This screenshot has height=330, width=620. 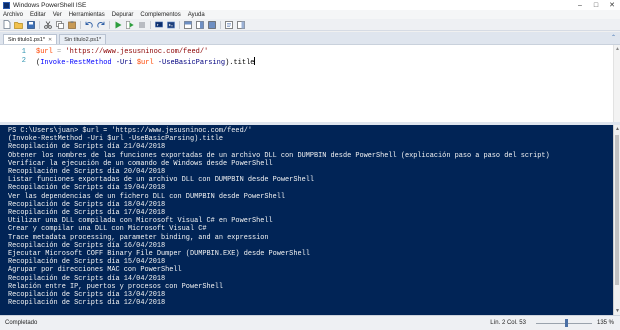 I want to click on console-scrollbar: ▲ ▼, so click(x=616, y=220).